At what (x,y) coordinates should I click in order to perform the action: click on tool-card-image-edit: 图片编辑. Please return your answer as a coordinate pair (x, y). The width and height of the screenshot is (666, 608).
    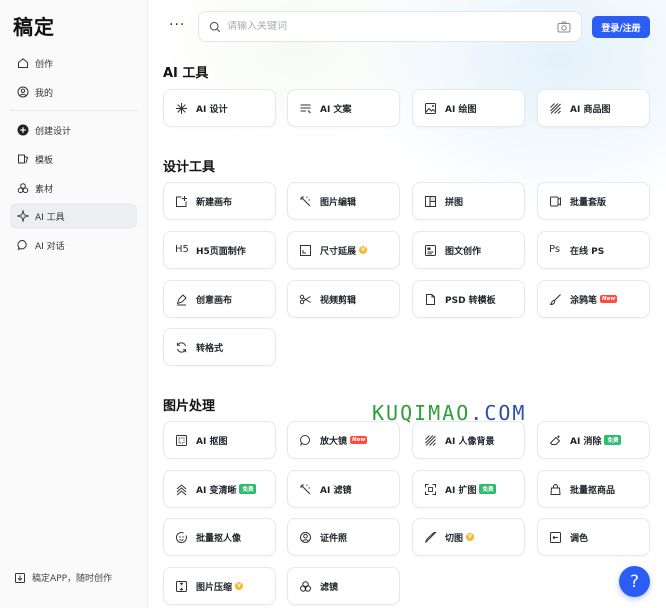
    Looking at the image, I should click on (343, 201).